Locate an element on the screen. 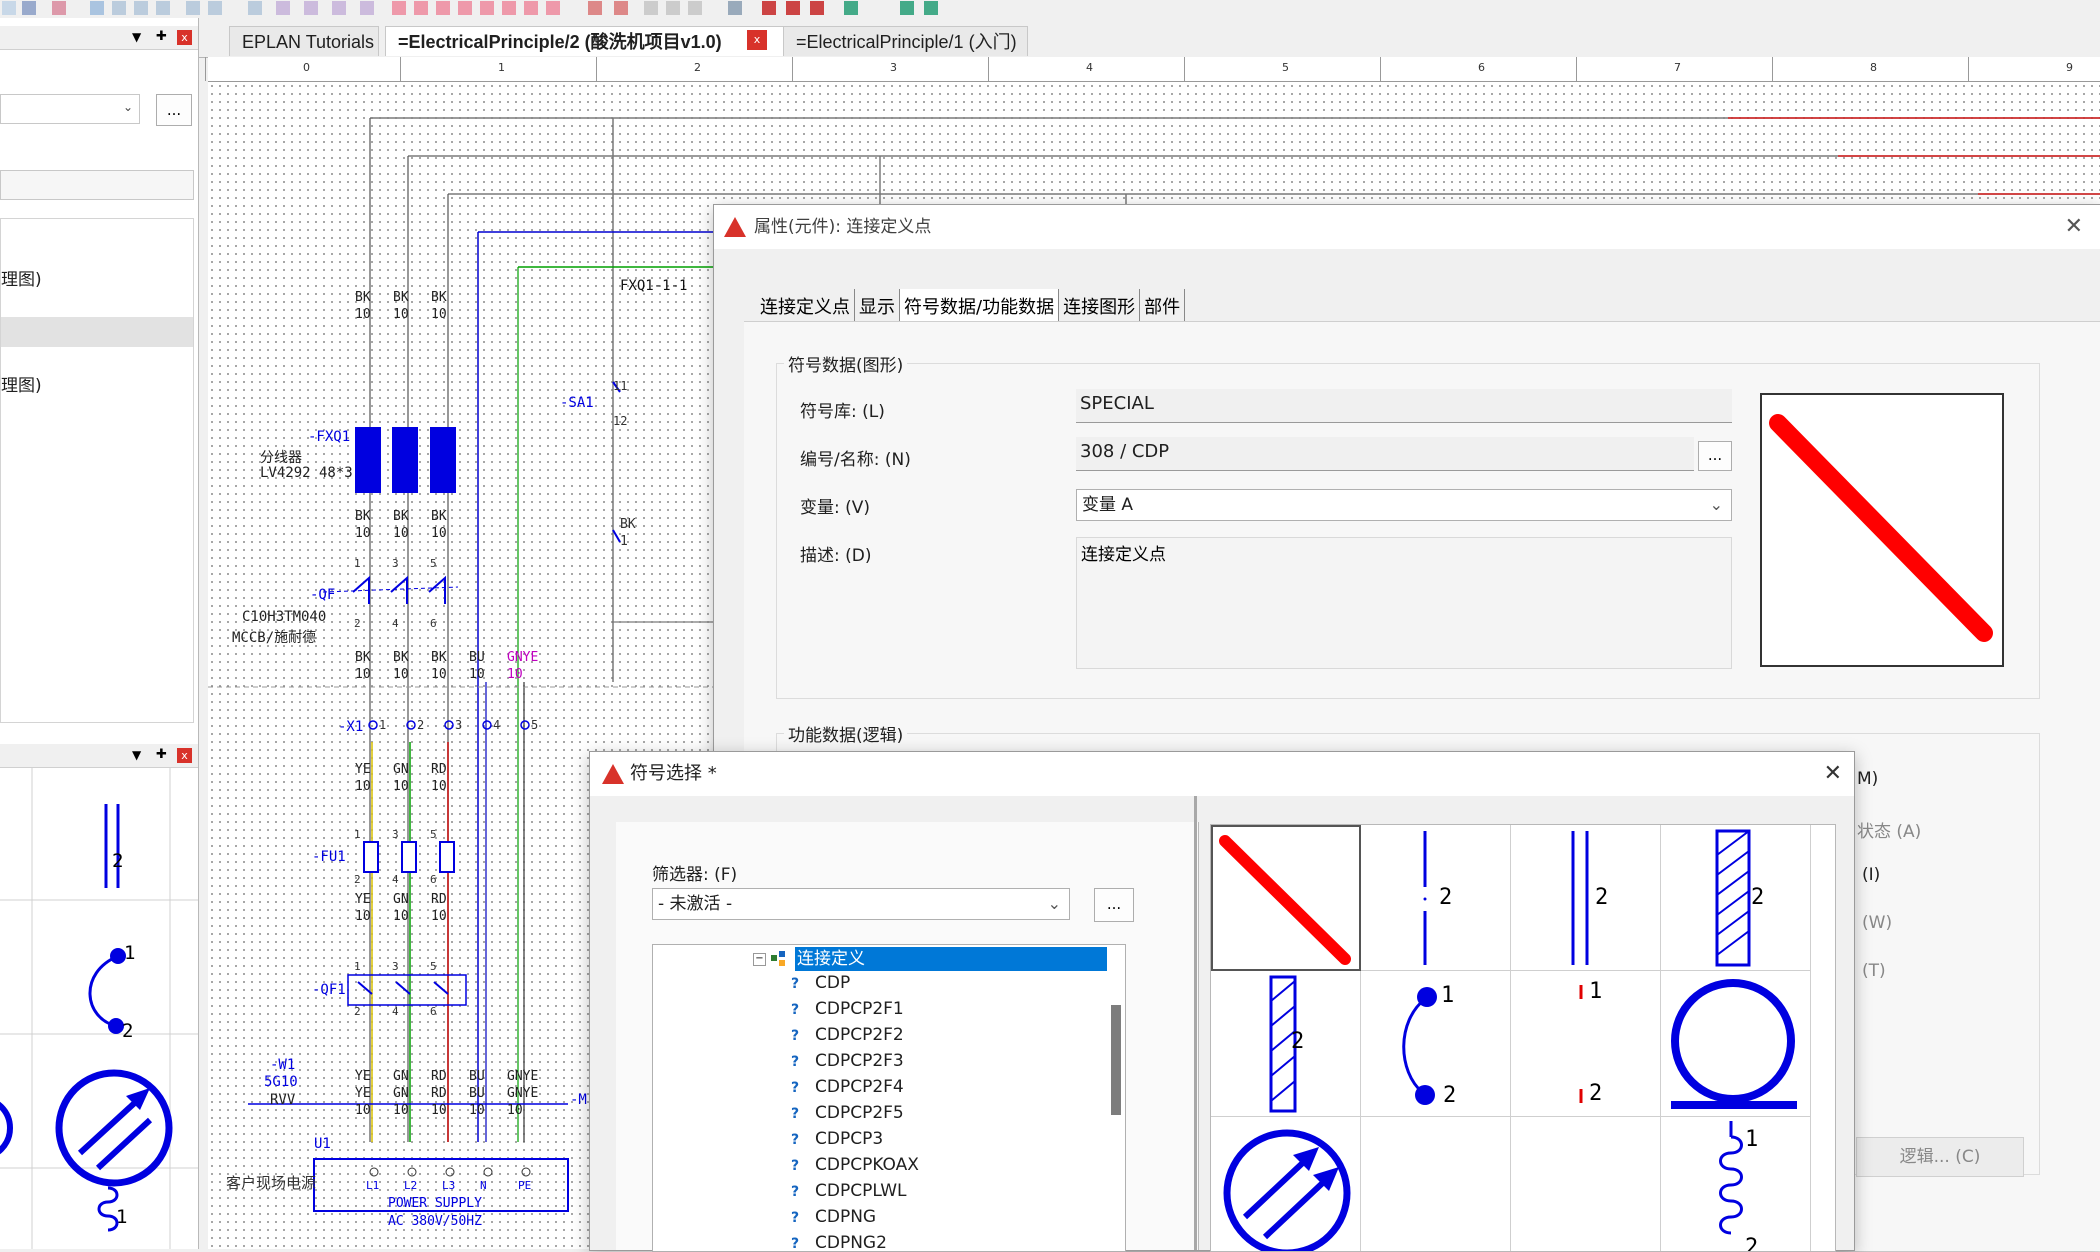 Image resolution: width=2100 pixels, height=1252 pixels. dialog-titlebar: 属性(元件): 连接定义点 ✕ is located at coordinates (1407, 227).